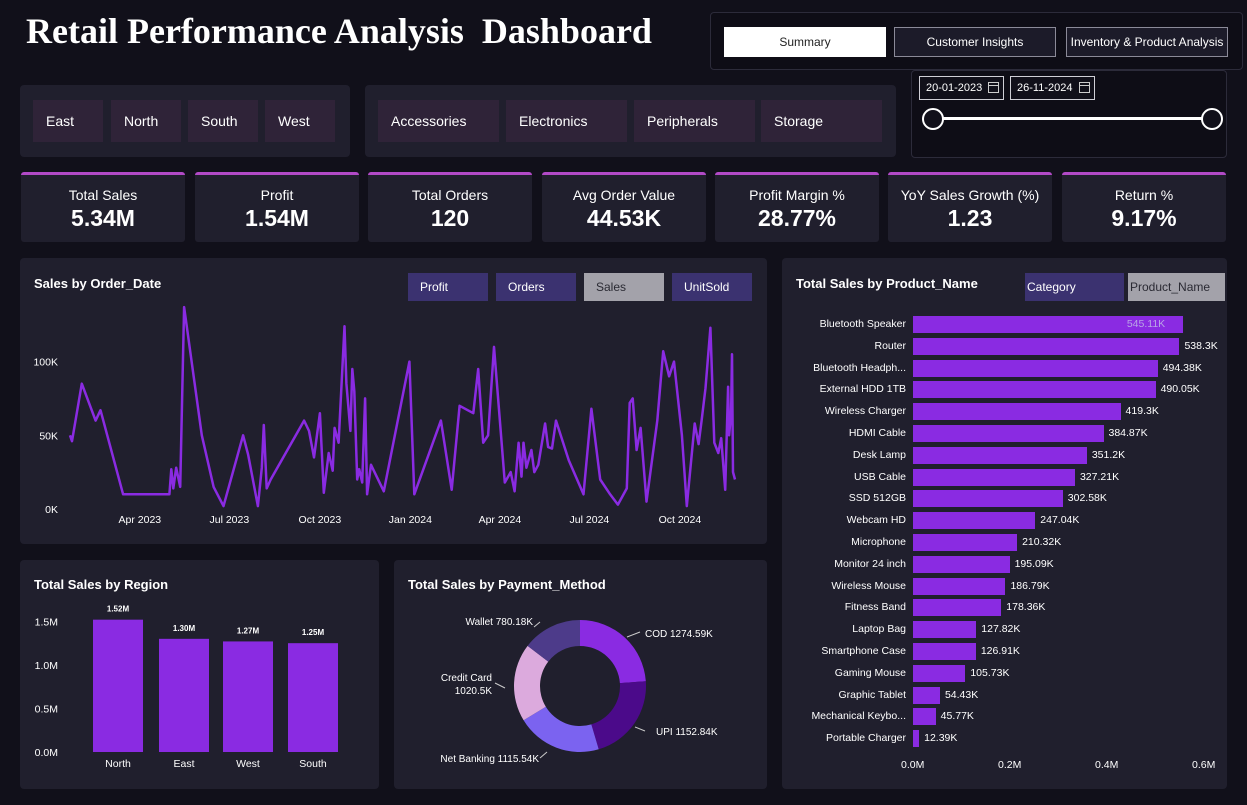 The image size is (1247, 805). Describe the element at coordinates (1026, 607) in the screenshot. I see `product-bar-value: 178.36K` at that location.